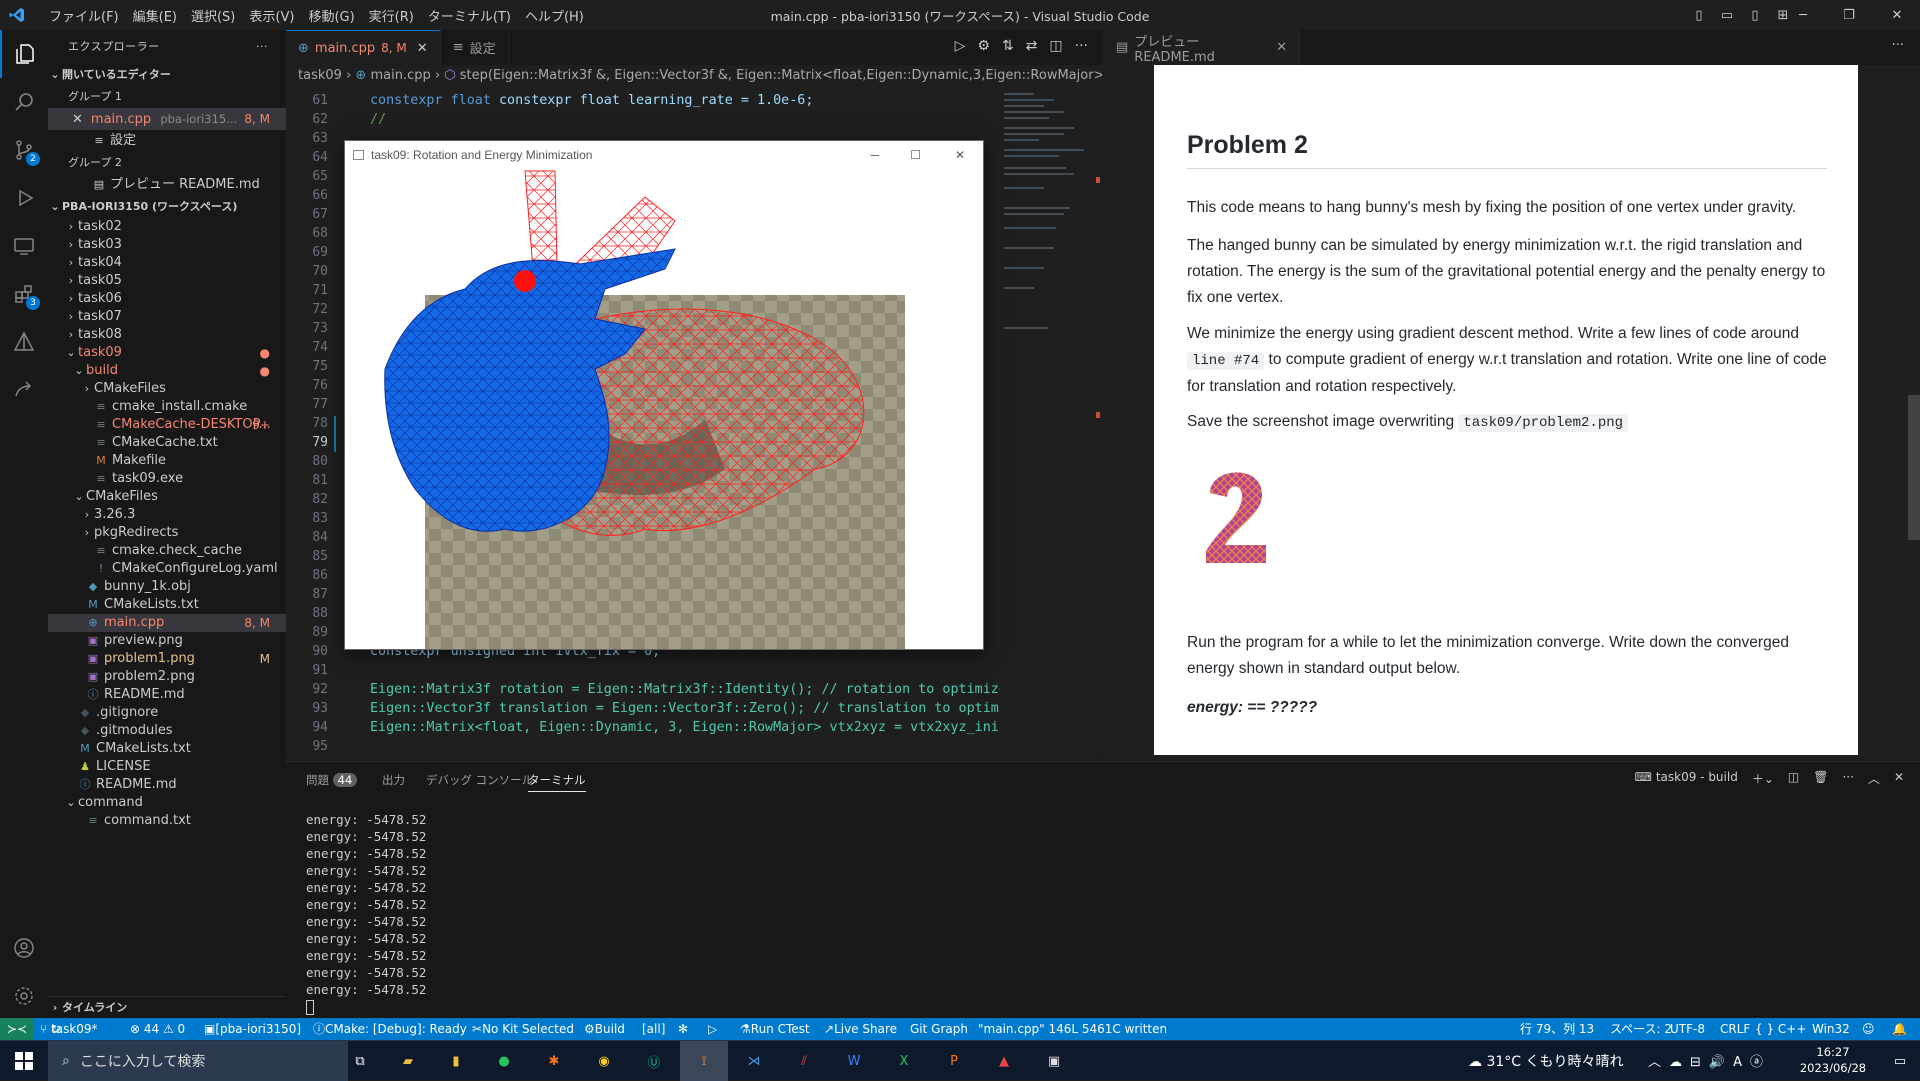  Describe the element at coordinates (167, 335) in the screenshot. I see `tree-item: › task08` at that location.